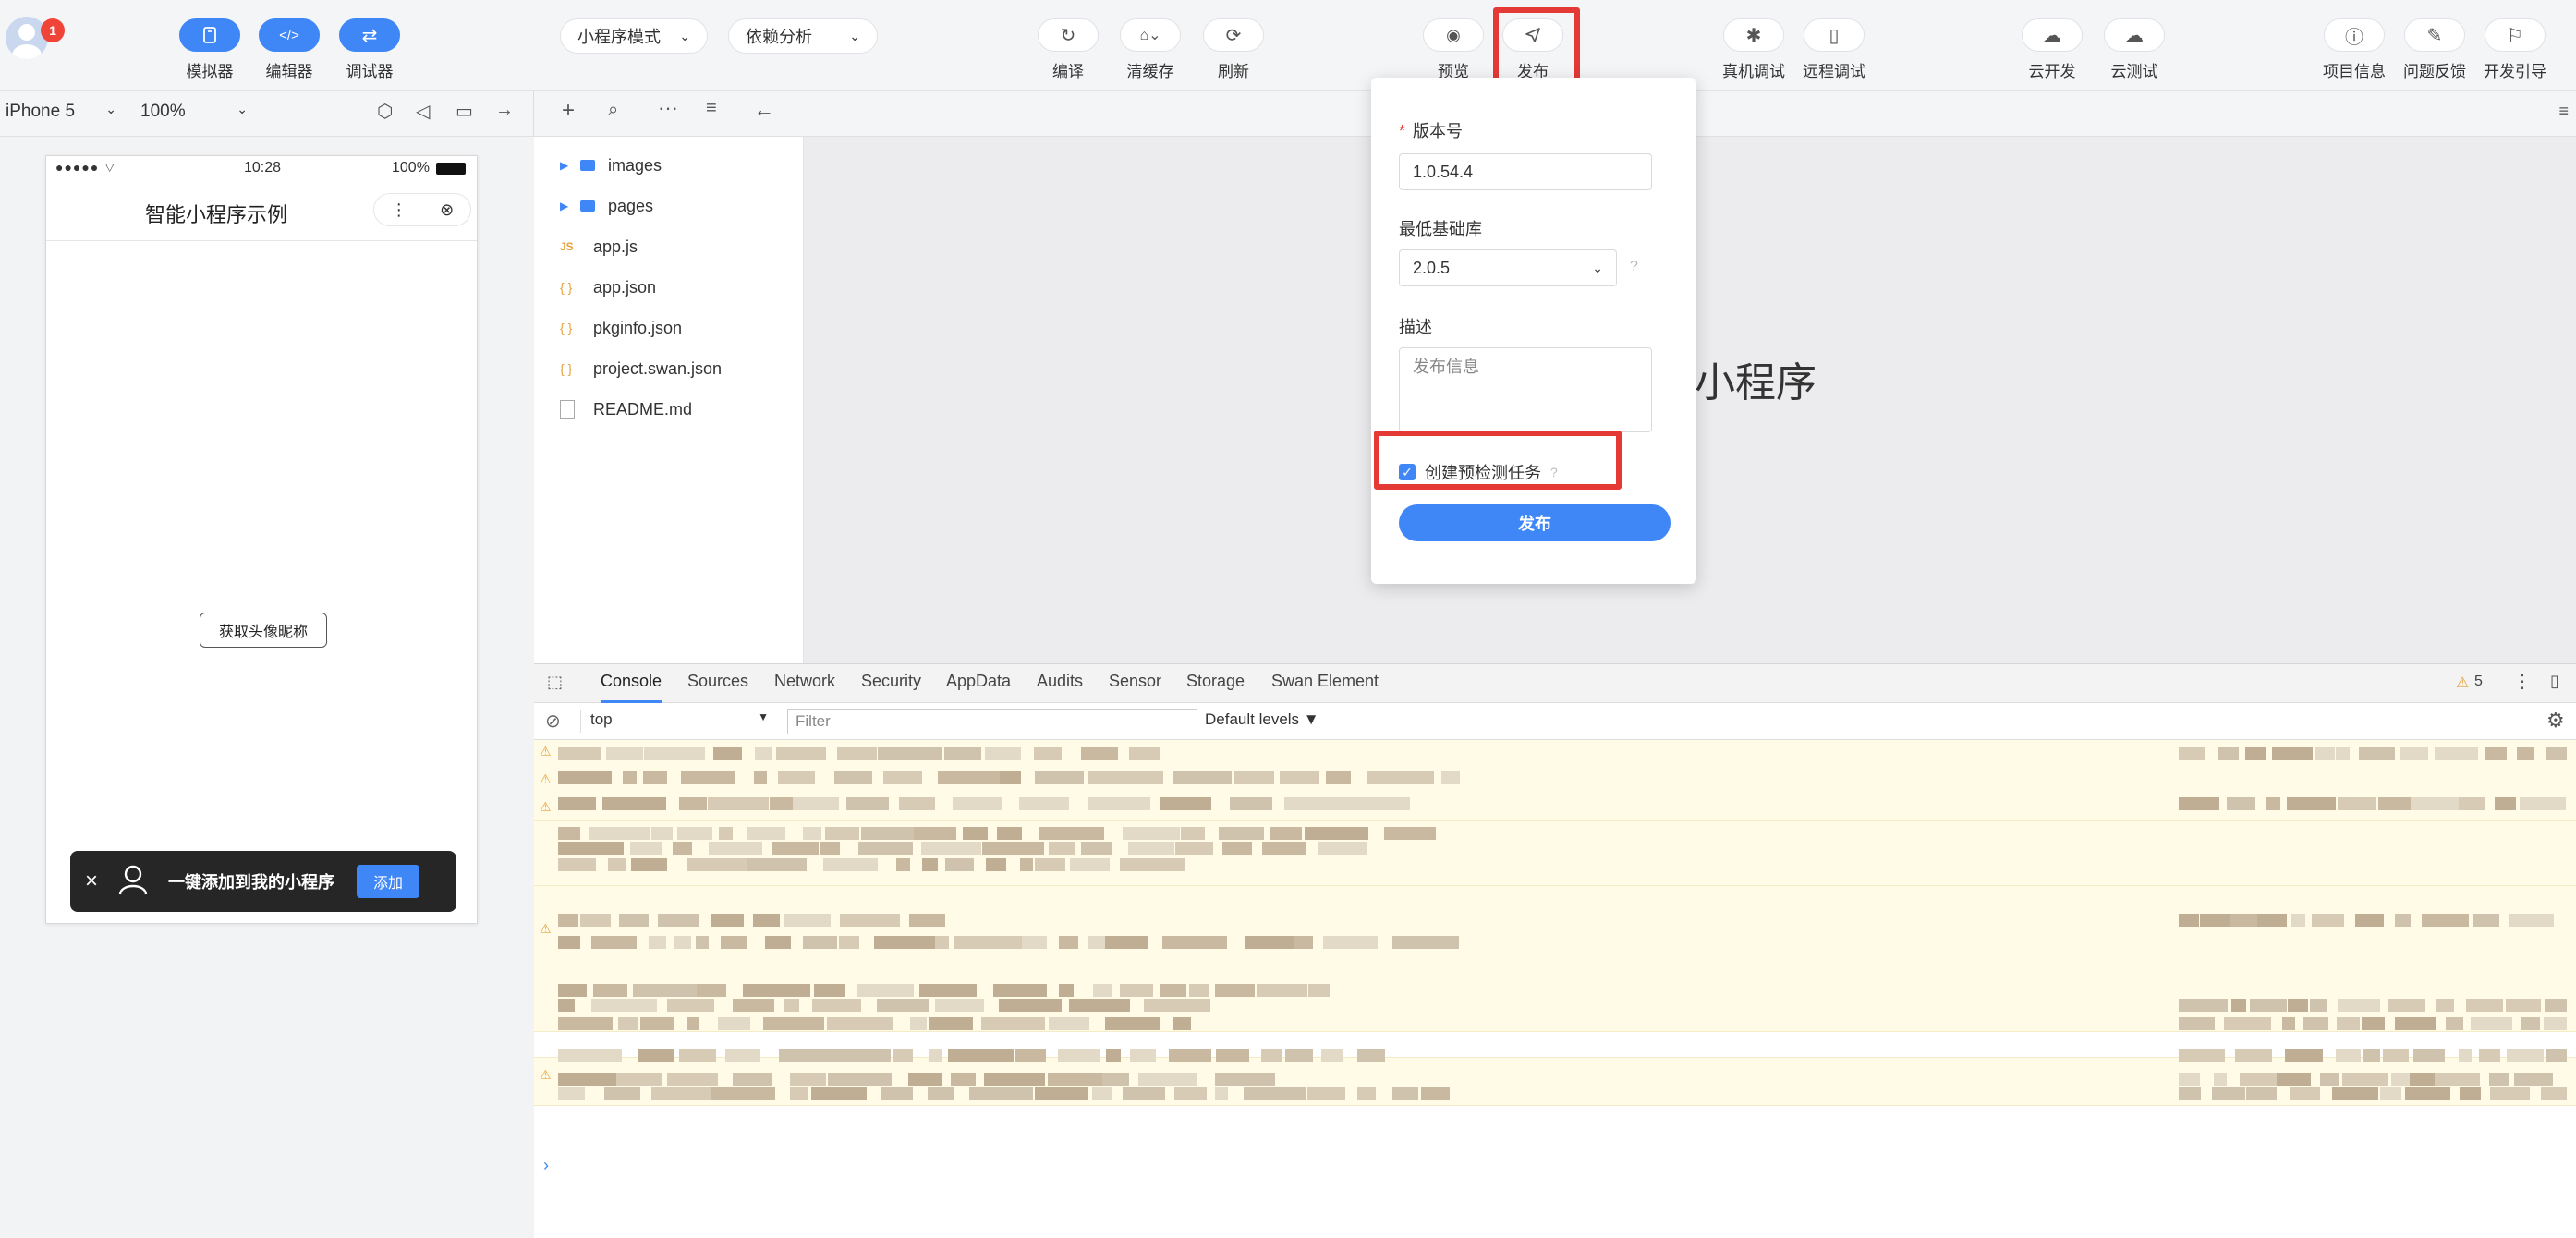 Image resolution: width=2576 pixels, height=1238 pixels. I want to click on close-circle-icon: ⊗, so click(447, 210).